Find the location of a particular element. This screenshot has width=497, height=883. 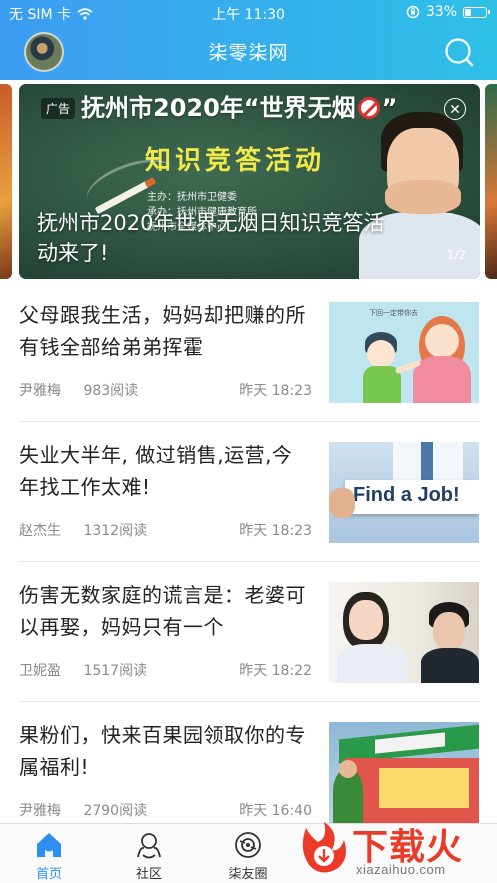

orientation-lock-icon is located at coordinates (413, 12).